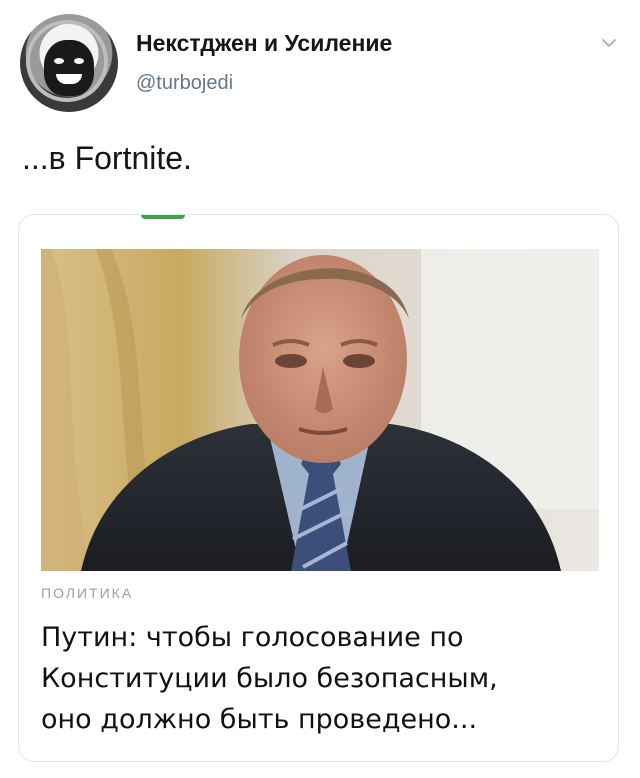 The width and height of the screenshot is (640, 778). Describe the element at coordinates (107, 158) in the screenshot. I see `tweet-text: ...в Fortnite.` at that location.